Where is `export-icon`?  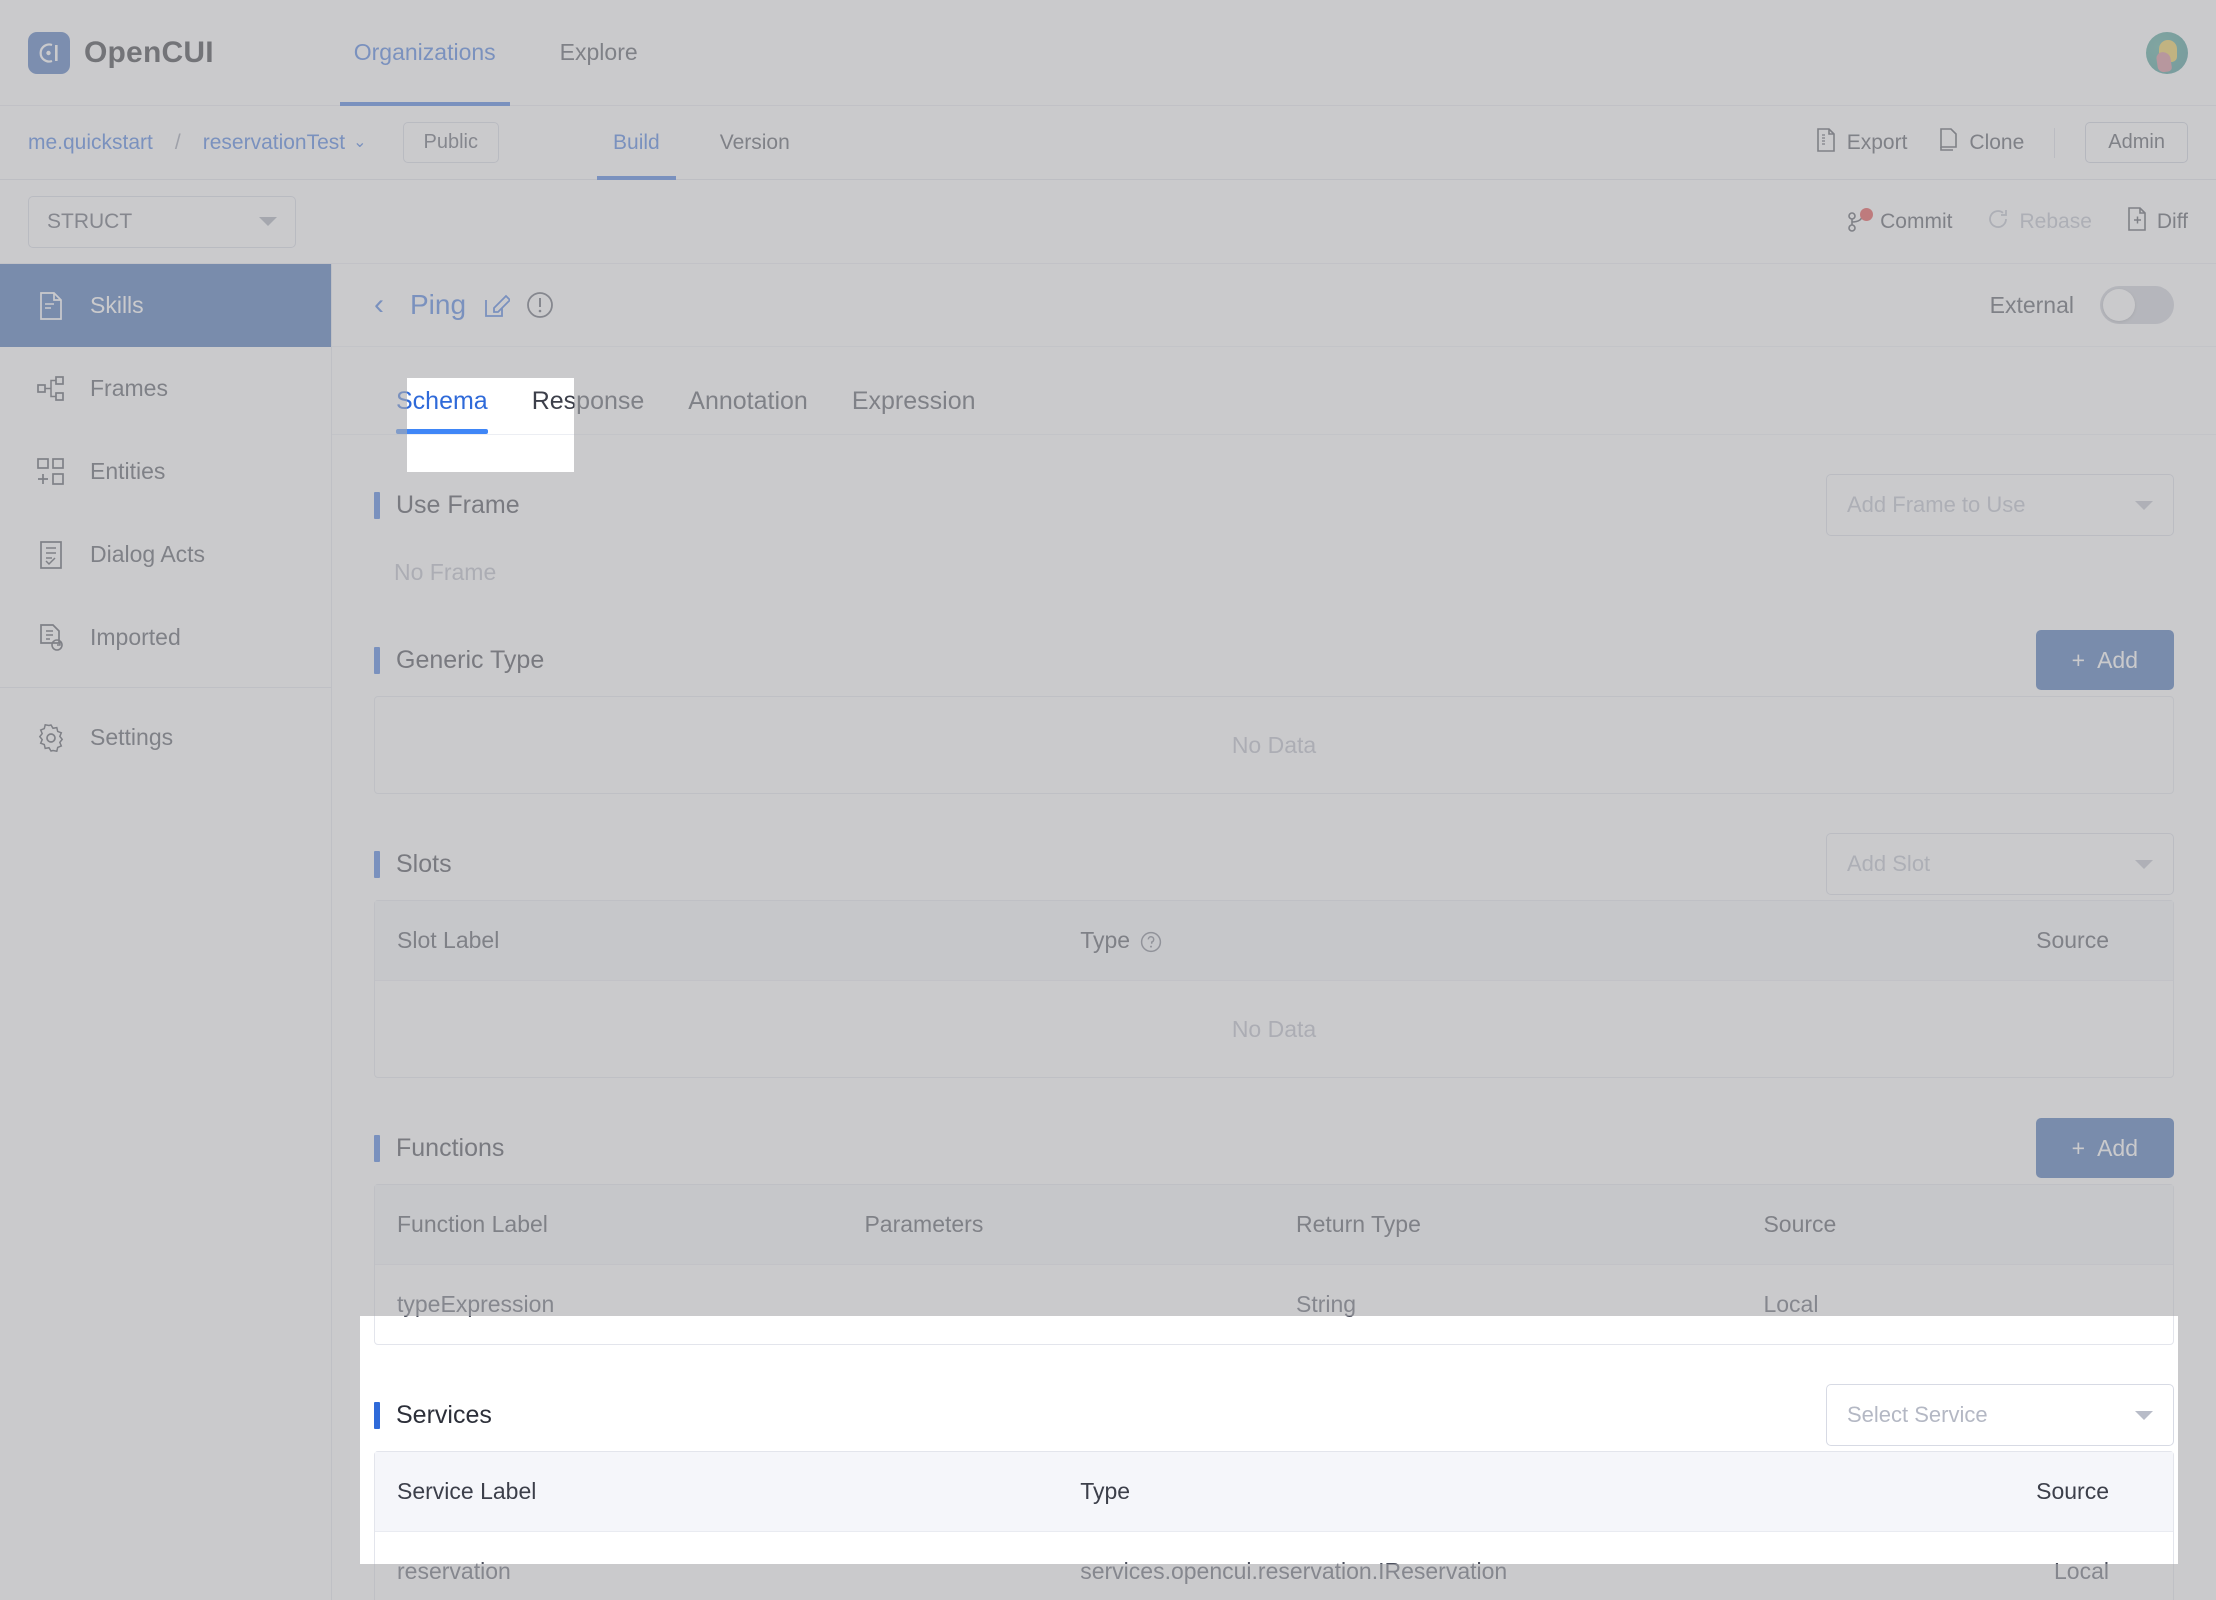
export-icon is located at coordinates (1826, 142).